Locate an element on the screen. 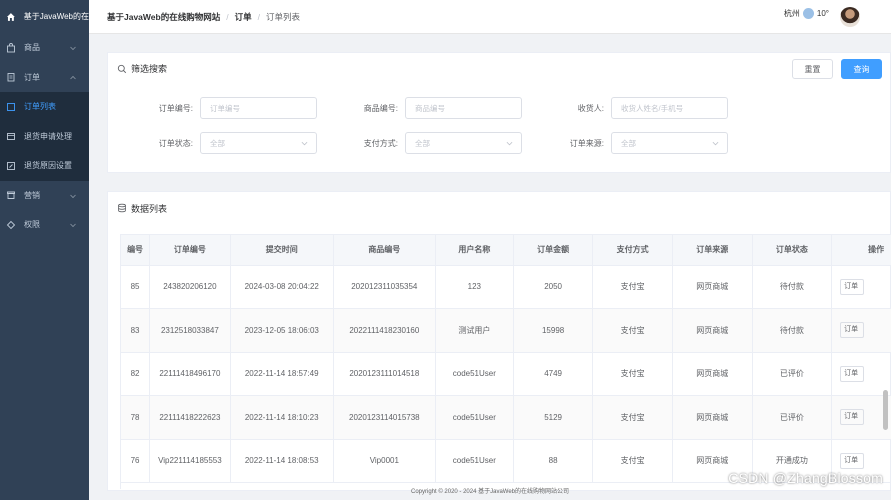 The image size is (891, 500). receiver-row: 收货人: is located at coordinates (639, 108).